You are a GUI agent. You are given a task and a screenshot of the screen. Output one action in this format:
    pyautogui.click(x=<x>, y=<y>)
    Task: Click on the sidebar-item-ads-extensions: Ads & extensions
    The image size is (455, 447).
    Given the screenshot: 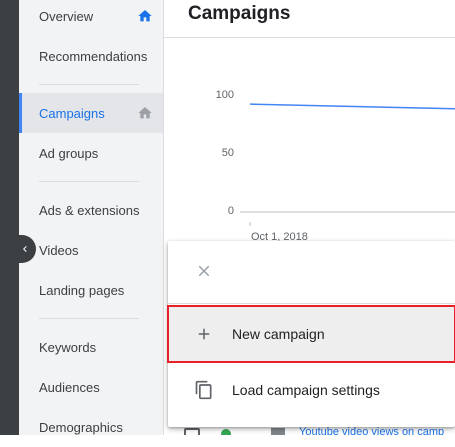 What is the action you would take?
    pyautogui.click(x=91, y=210)
    